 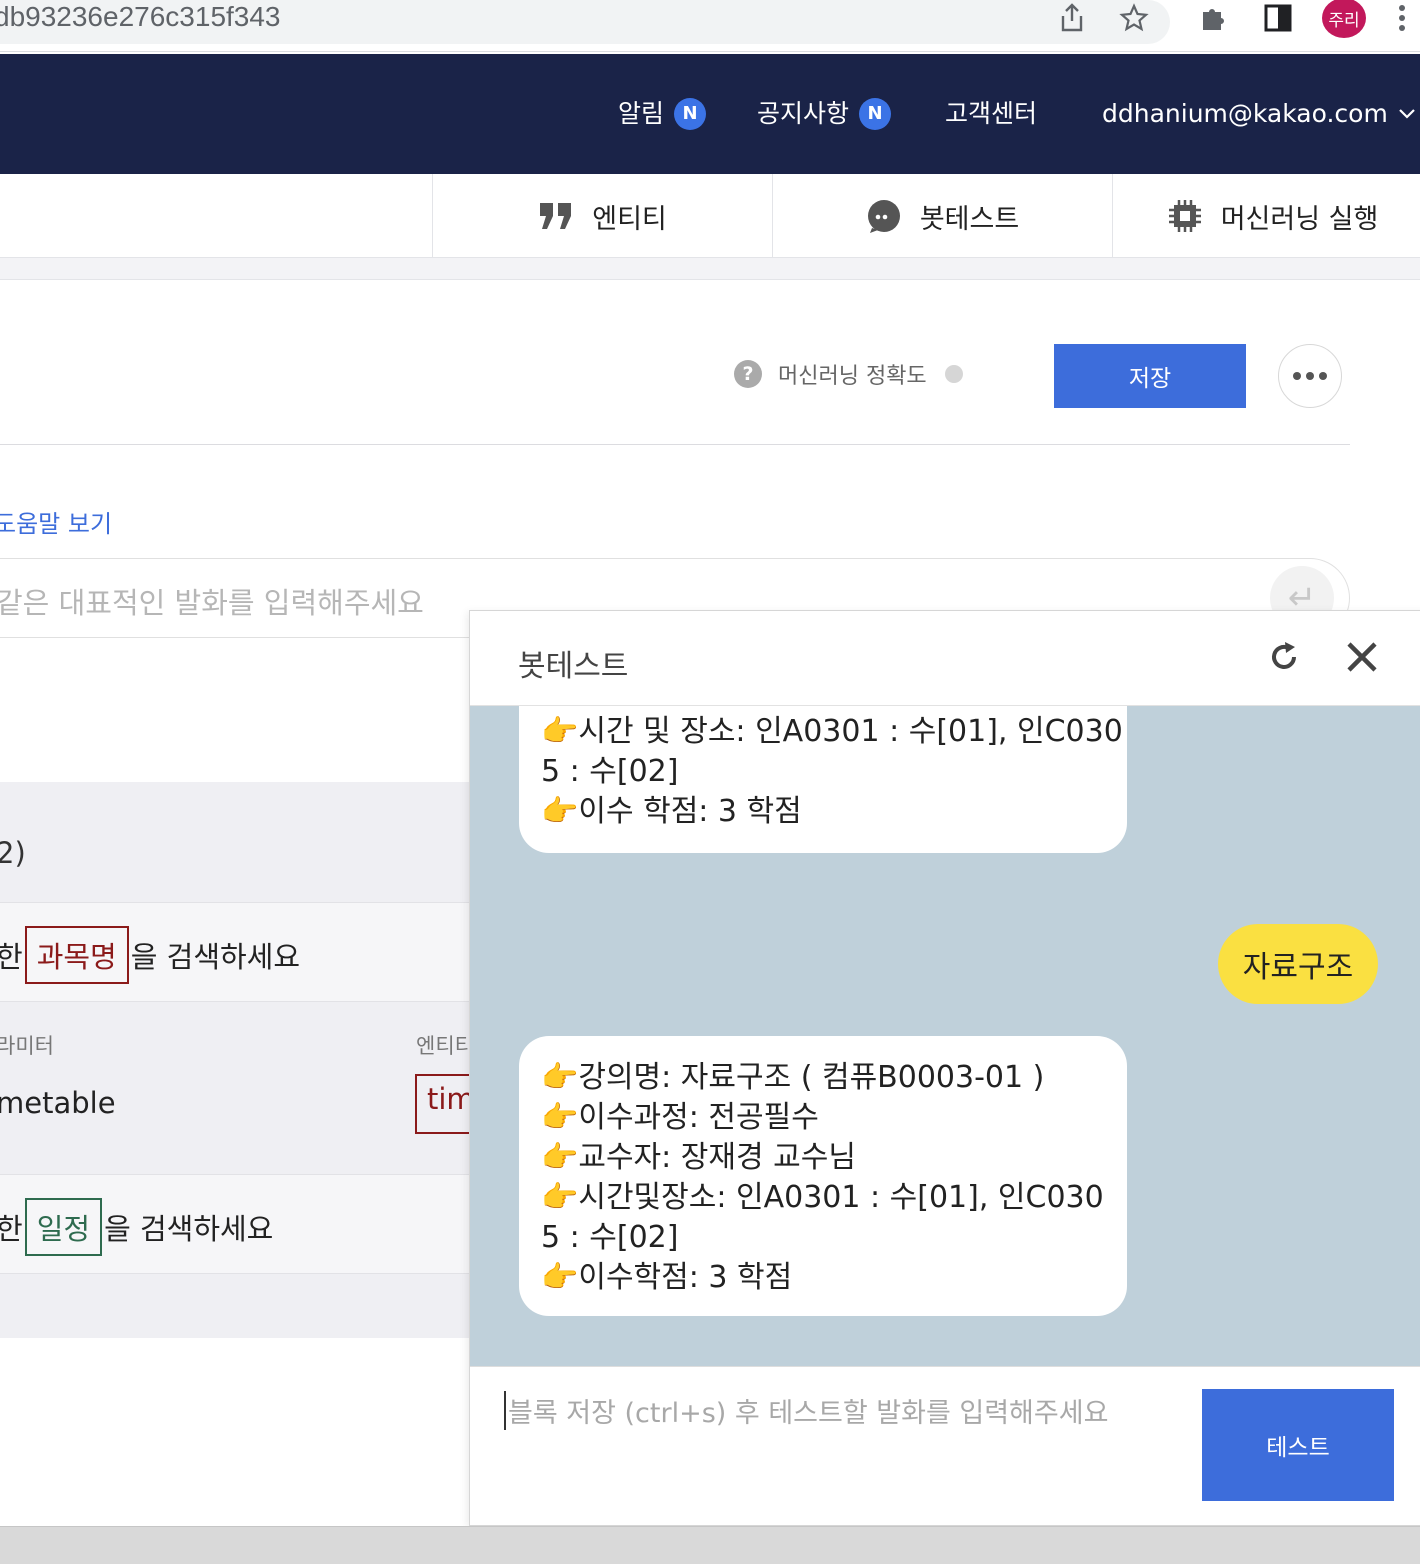 I want to click on tab-bottest: 봇테스트, so click(x=942, y=216).